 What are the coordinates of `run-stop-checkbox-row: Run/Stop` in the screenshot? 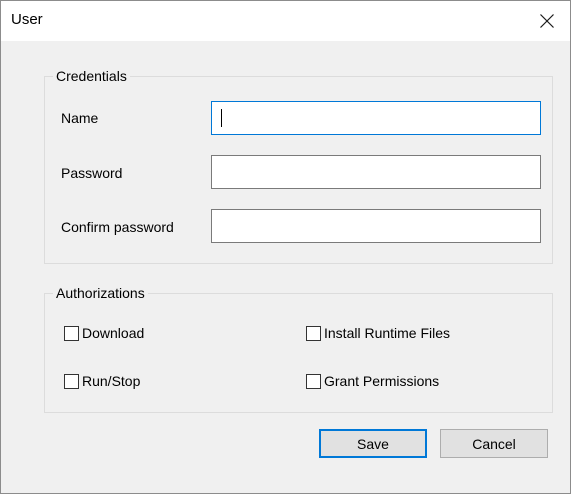 It's located at (102, 381).